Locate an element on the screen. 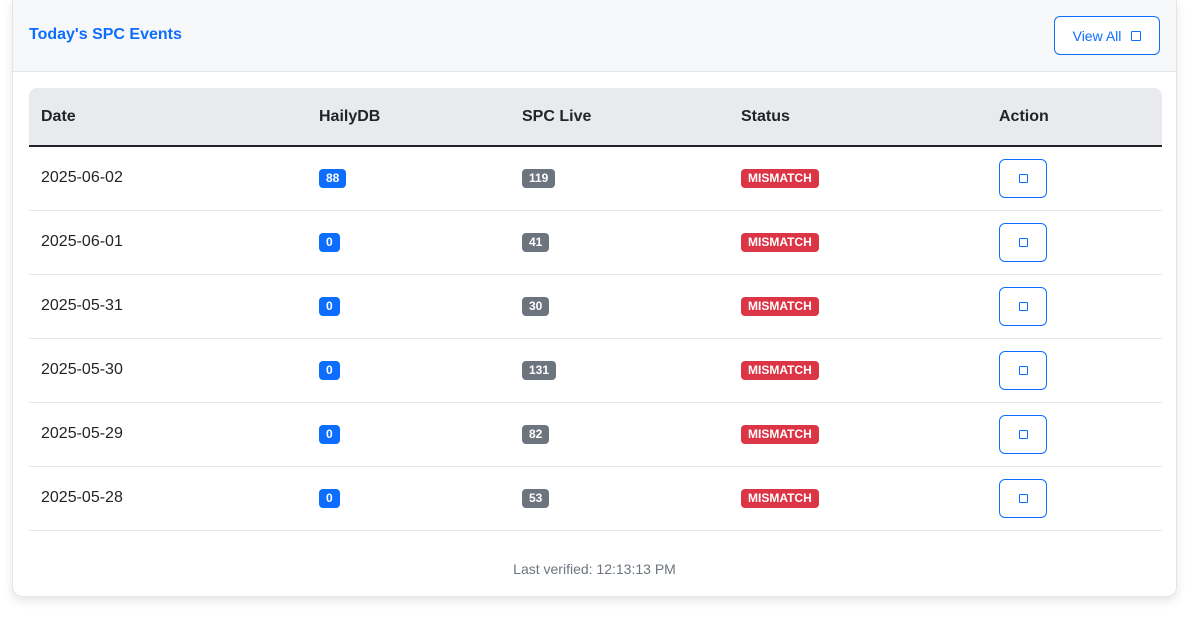  date-cell: 2025-05-28 is located at coordinates (168, 498).